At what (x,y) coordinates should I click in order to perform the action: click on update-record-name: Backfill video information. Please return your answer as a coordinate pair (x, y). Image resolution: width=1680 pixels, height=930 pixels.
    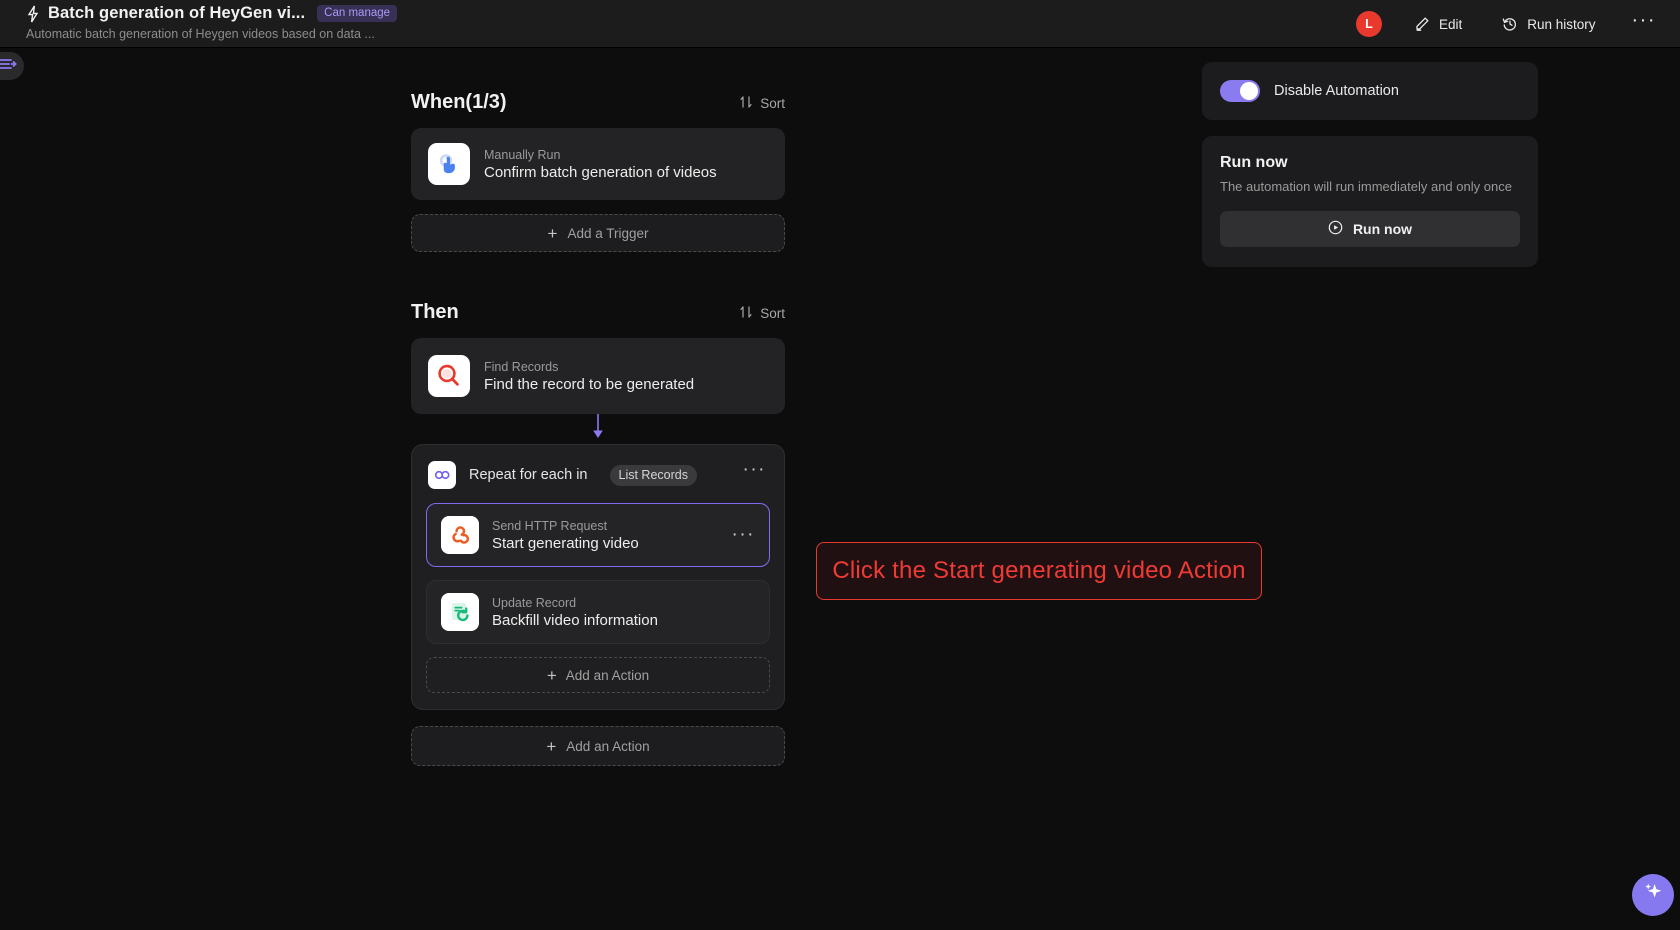
    Looking at the image, I should click on (575, 620).